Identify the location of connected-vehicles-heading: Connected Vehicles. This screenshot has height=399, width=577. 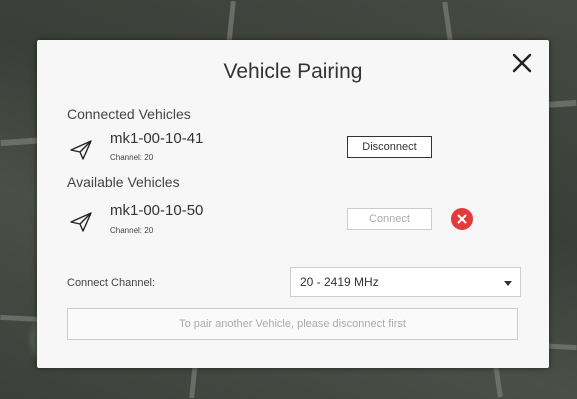
(129, 114).